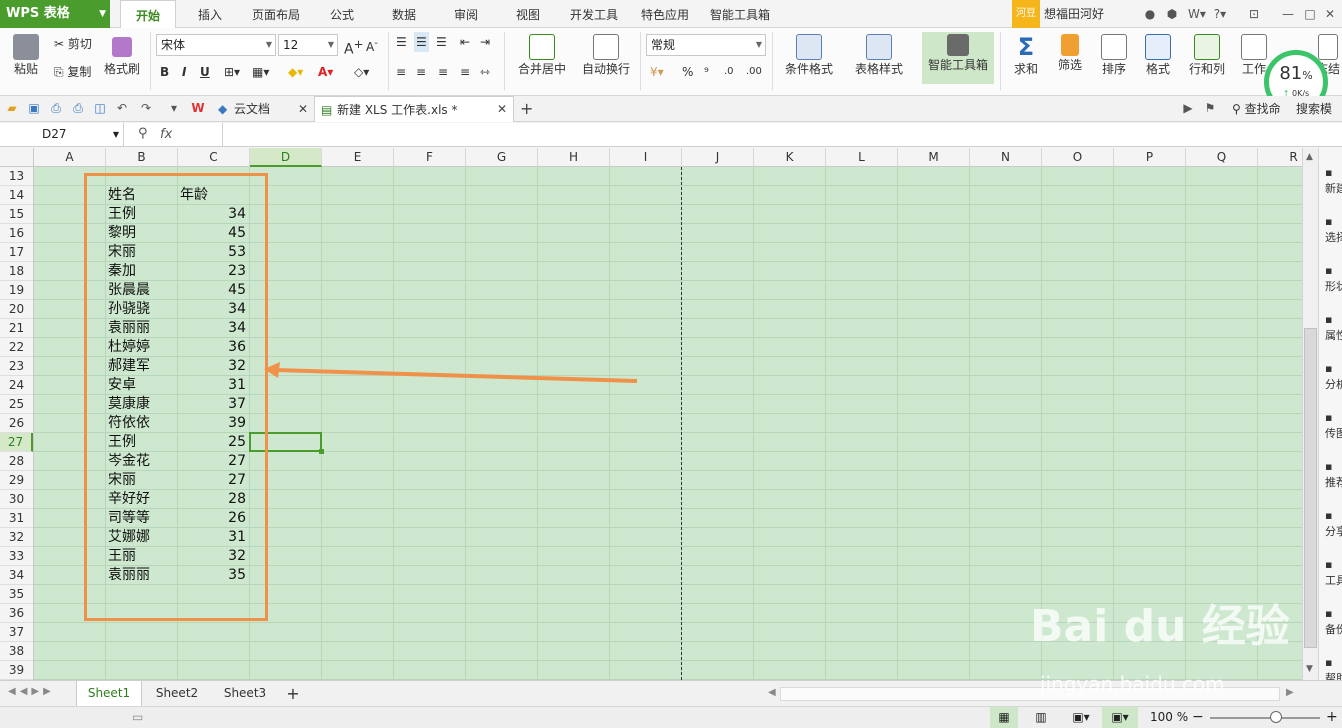 This screenshot has width=1342, height=728. Describe the element at coordinates (109, 693) in the screenshot. I see `tab-sheet1: Sheet1` at that location.